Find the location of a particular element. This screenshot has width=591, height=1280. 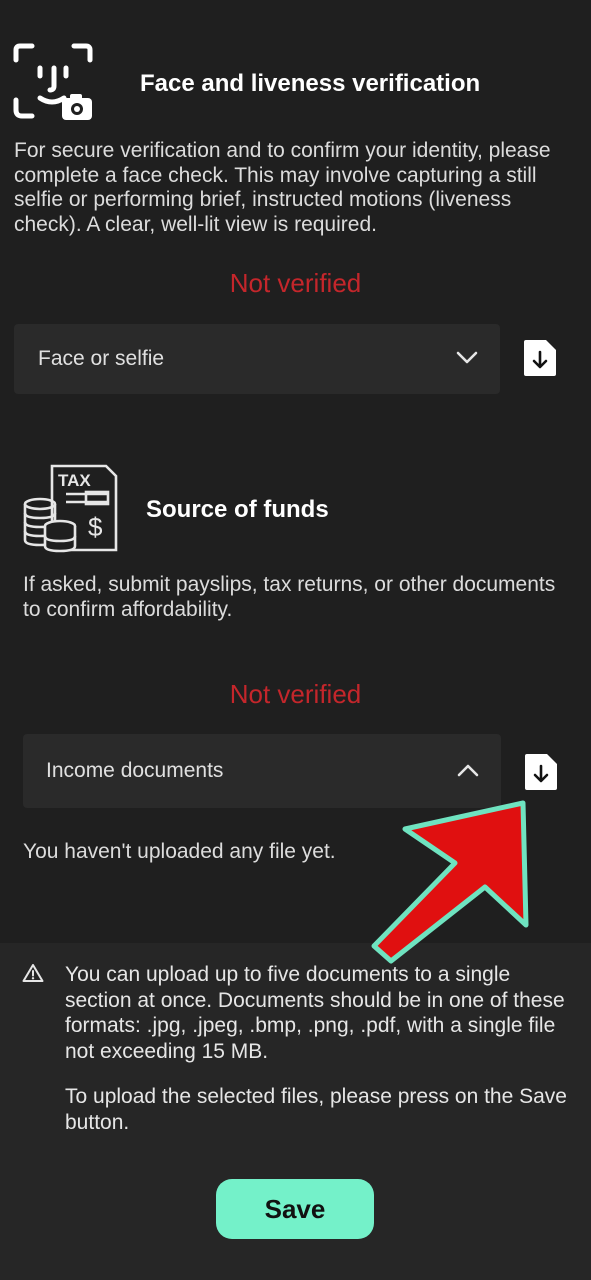

funds-document-select: Income documents is located at coordinates (262, 771).